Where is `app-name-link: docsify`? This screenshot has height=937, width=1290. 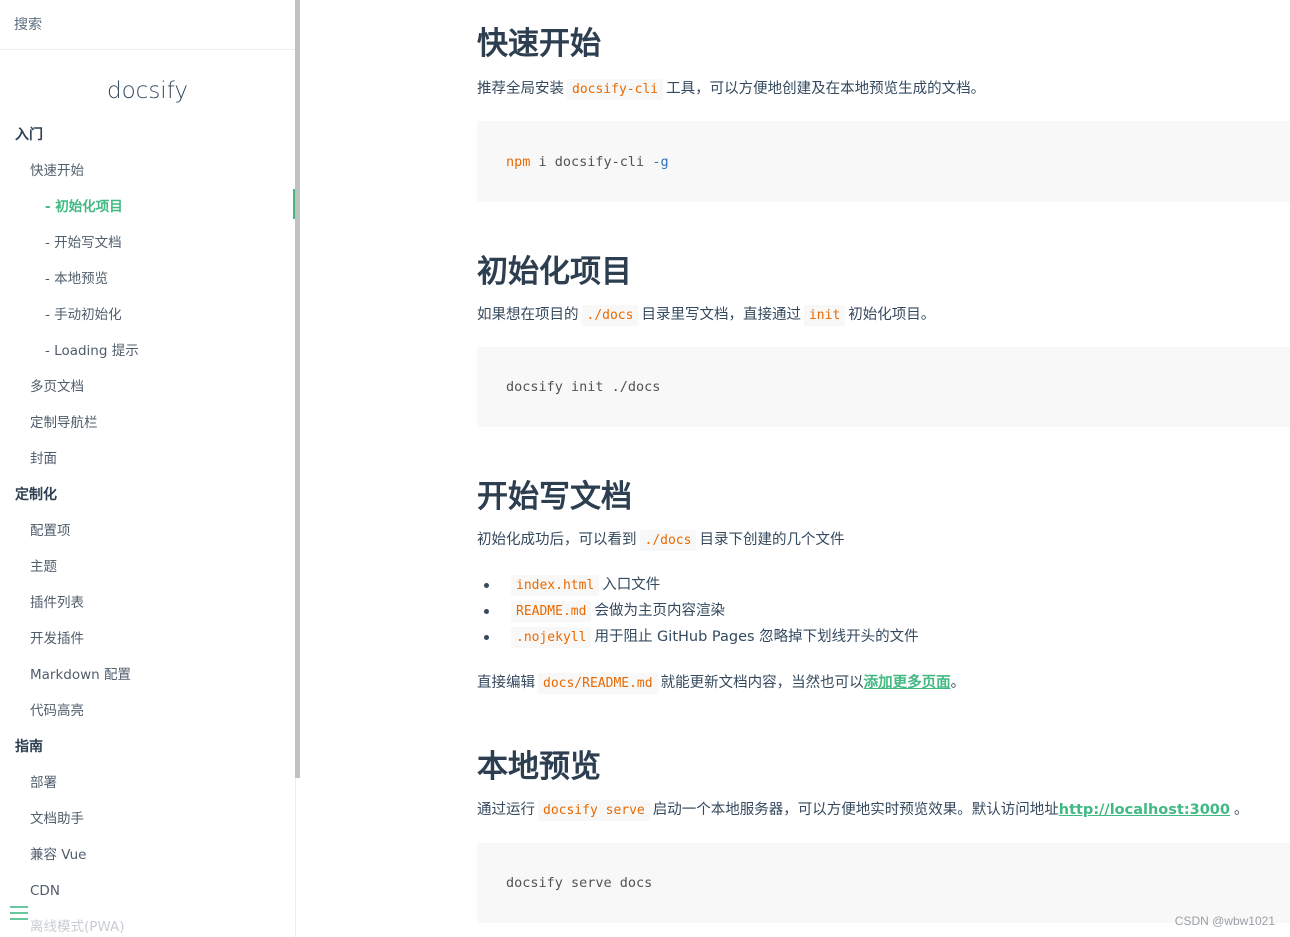 app-name-link: docsify is located at coordinates (147, 91).